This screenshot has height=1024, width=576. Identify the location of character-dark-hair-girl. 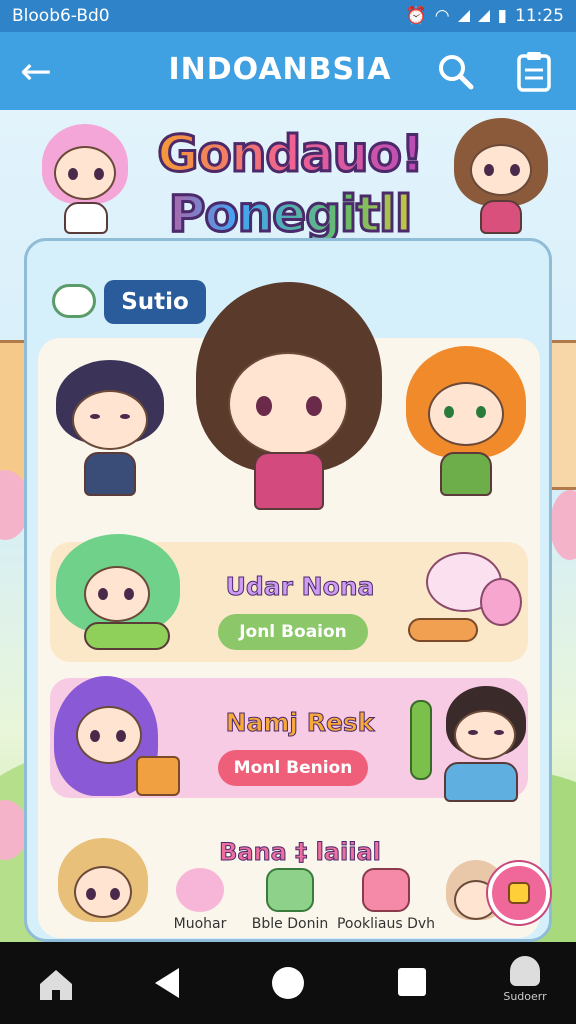
(110, 430).